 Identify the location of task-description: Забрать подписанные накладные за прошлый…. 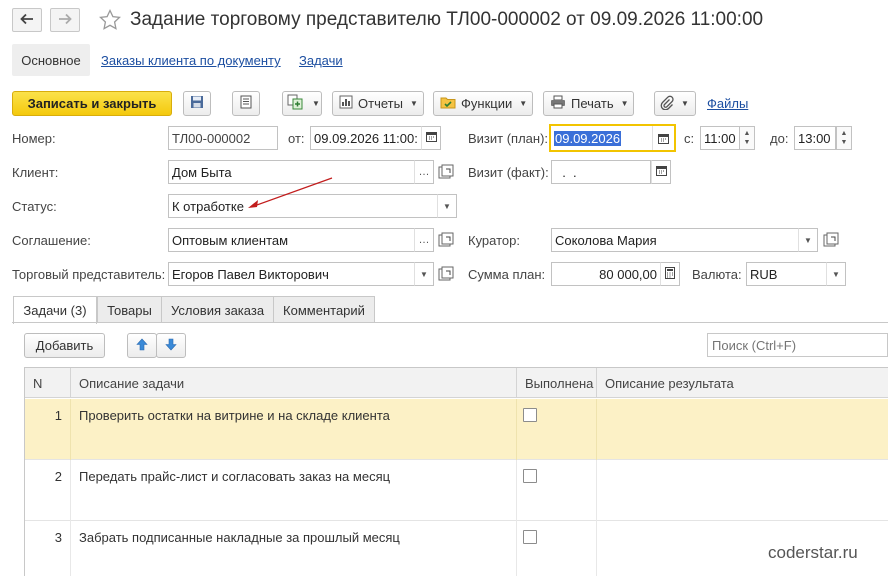
(294, 548).